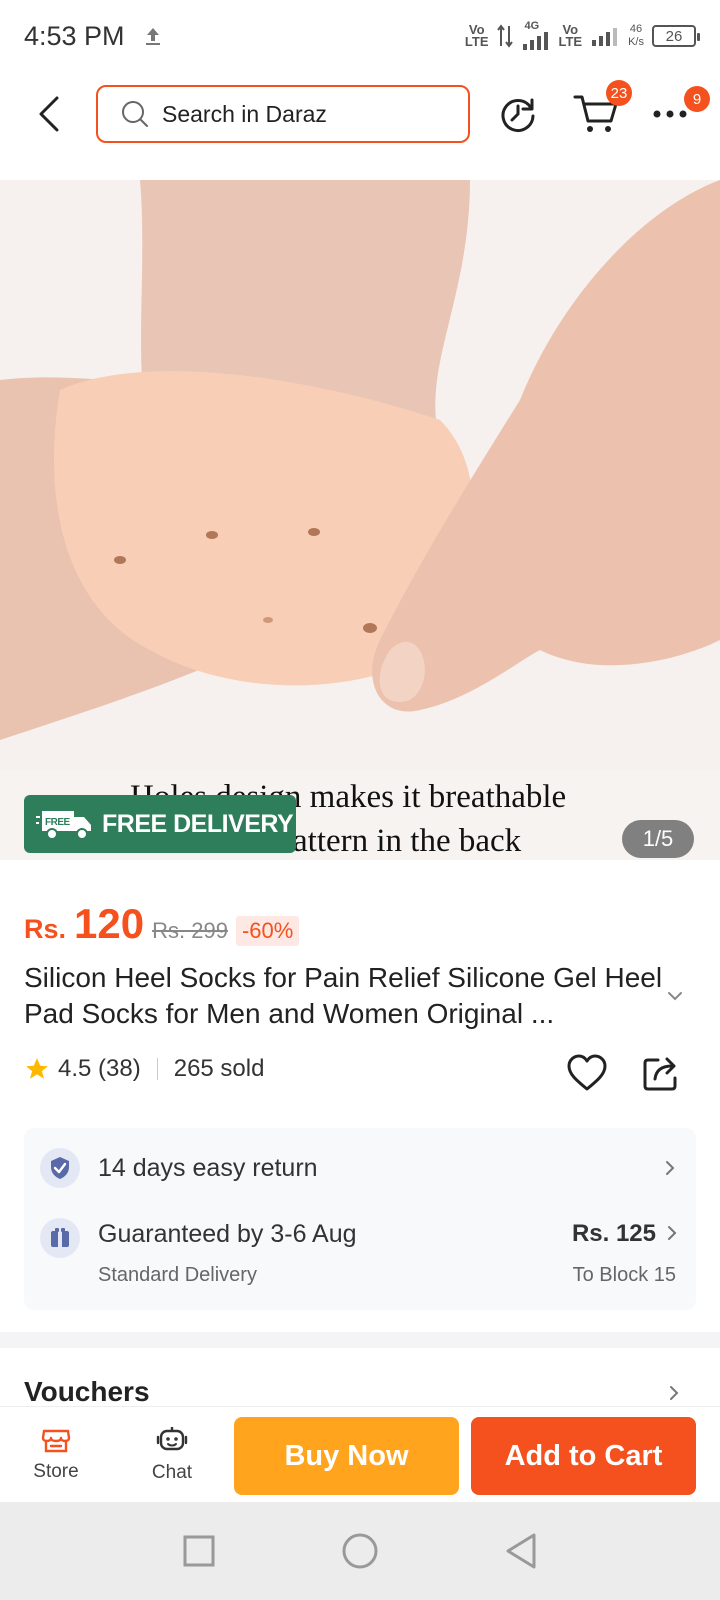  I want to click on chevron-down-icon, so click(675, 996).